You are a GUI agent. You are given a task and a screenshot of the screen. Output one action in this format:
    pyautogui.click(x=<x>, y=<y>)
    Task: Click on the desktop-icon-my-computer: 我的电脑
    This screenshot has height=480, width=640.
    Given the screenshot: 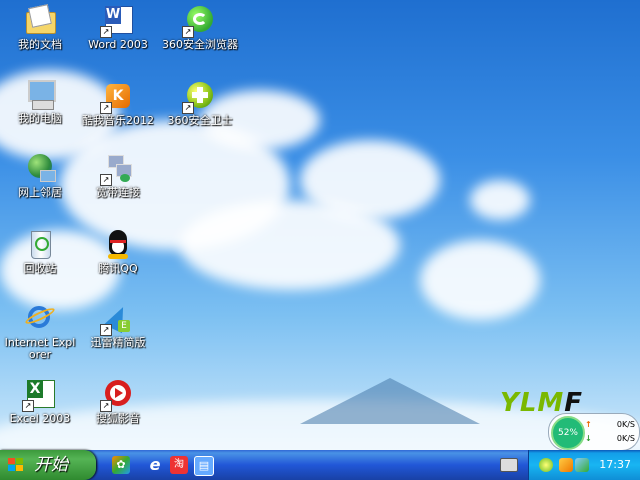 What is the action you would take?
    pyautogui.click(x=40, y=101)
    